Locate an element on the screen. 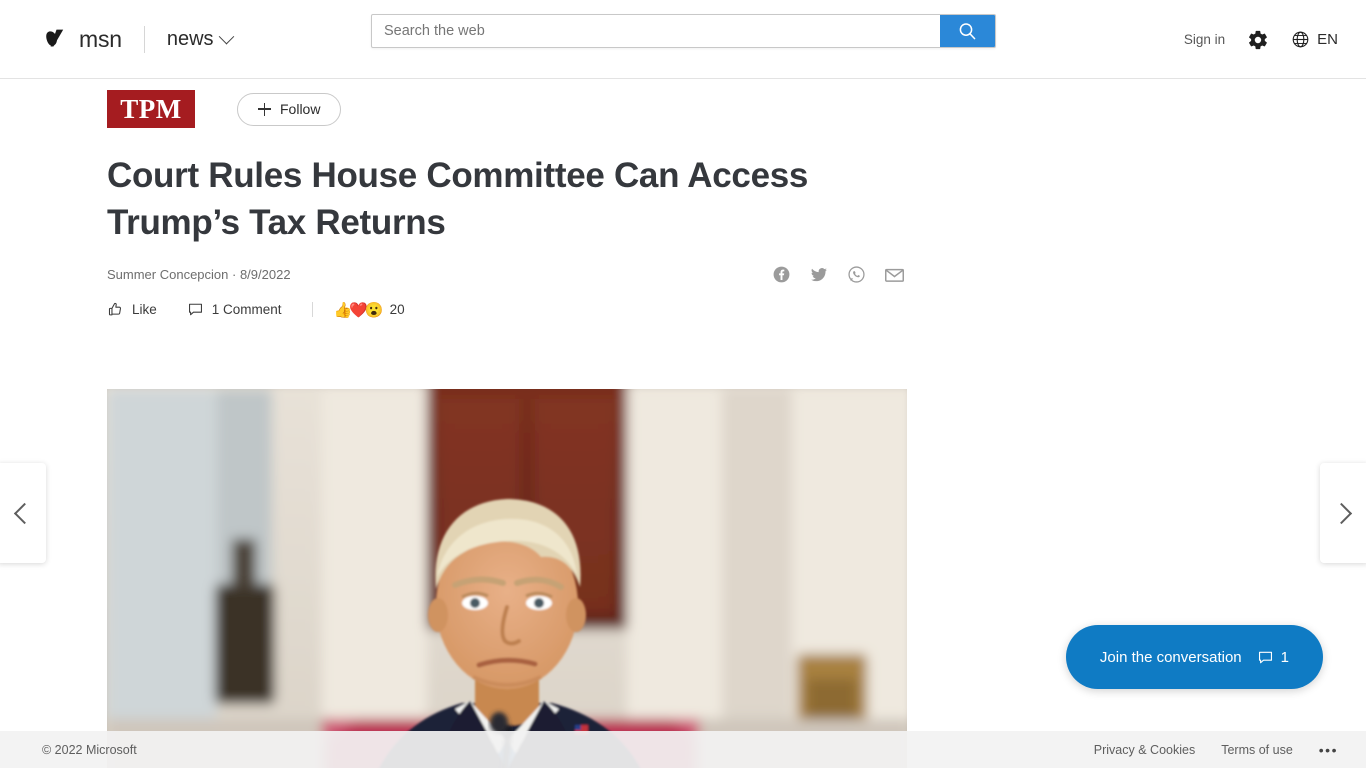 Image resolution: width=1366 pixels, height=768 pixels. terms-of-use-link: Terms of use is located at coordinates (1257, 750).